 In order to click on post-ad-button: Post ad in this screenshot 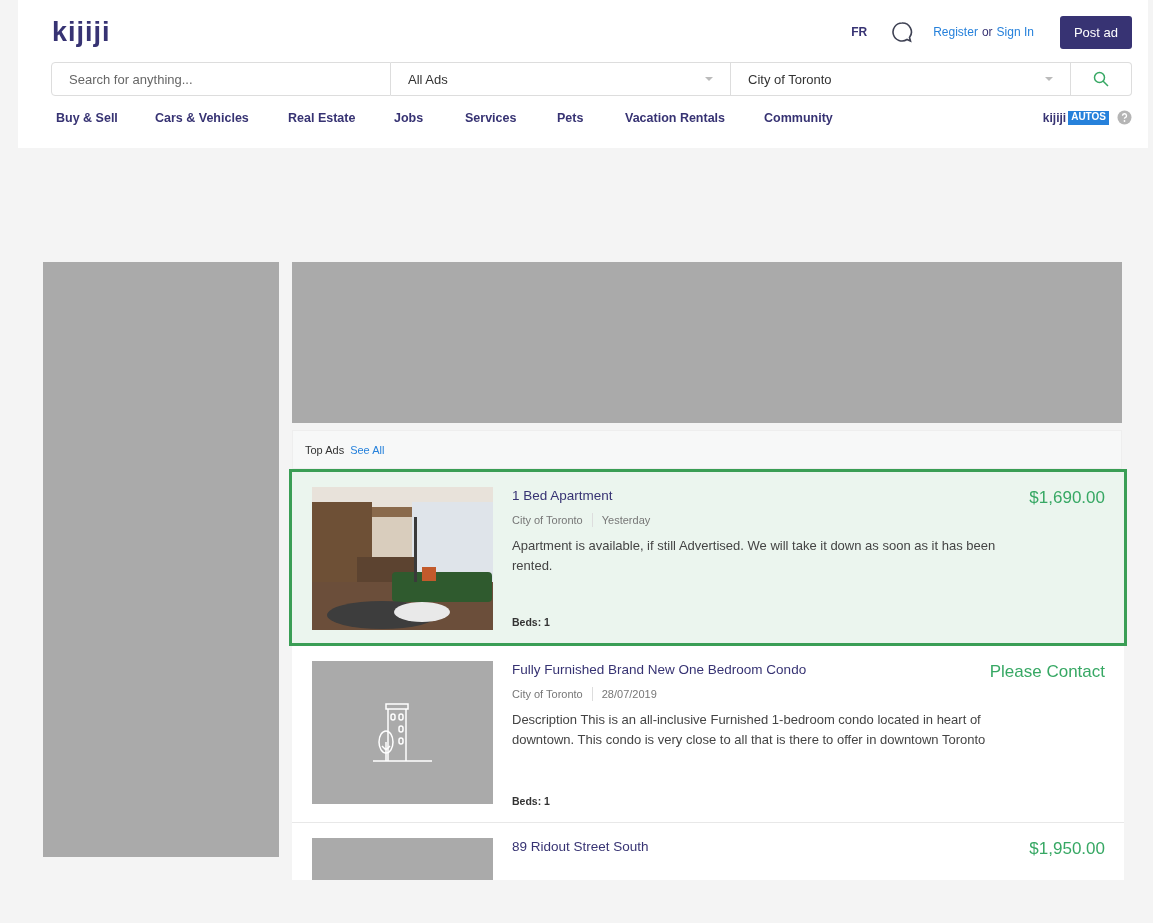, I will do `click(1095, 32)`.